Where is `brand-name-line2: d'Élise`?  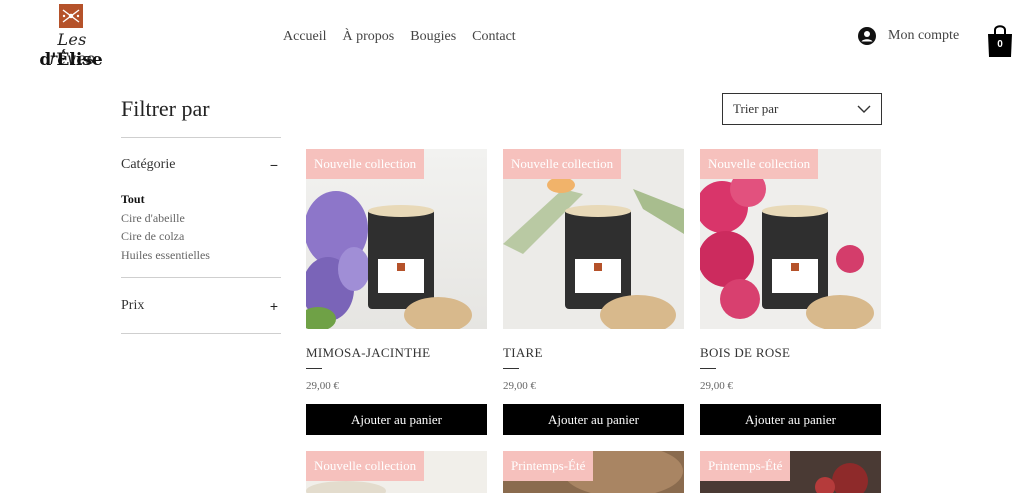 brand-name-line2: d'Élise is located at coordinates (71, 60).